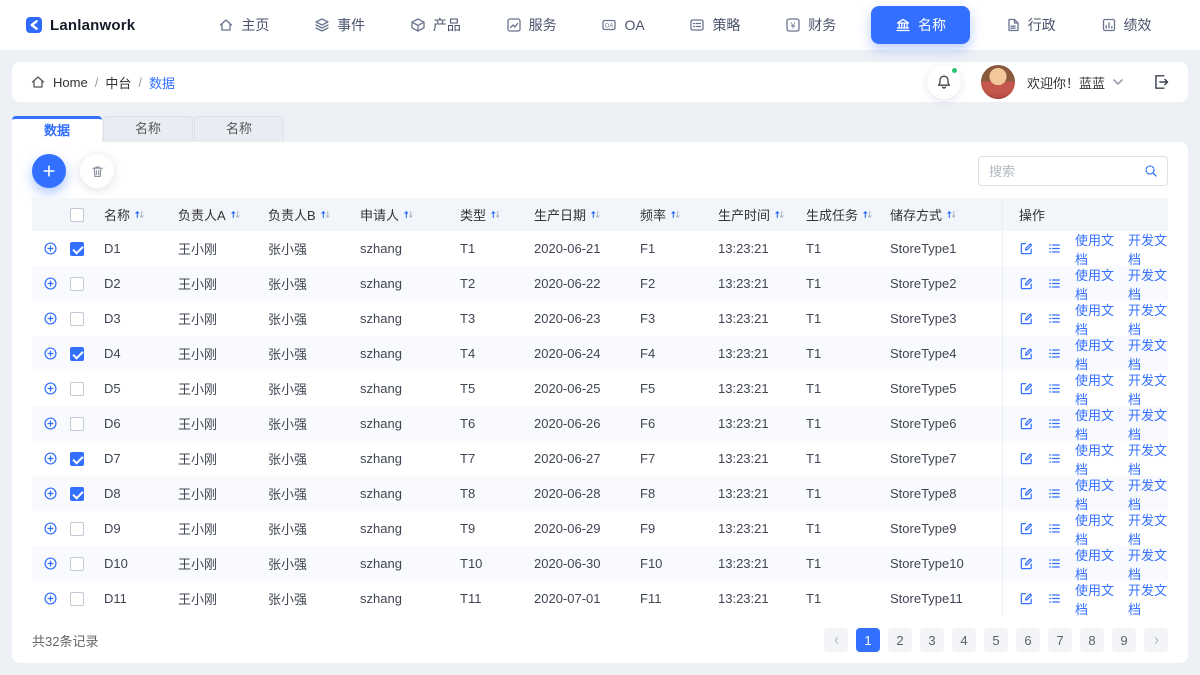 The height and width of the screenshot is (675, 1200). Describe the element at coordinates (920, 25) in the screenshot. I see `nav-item-names: 名称` at that location.